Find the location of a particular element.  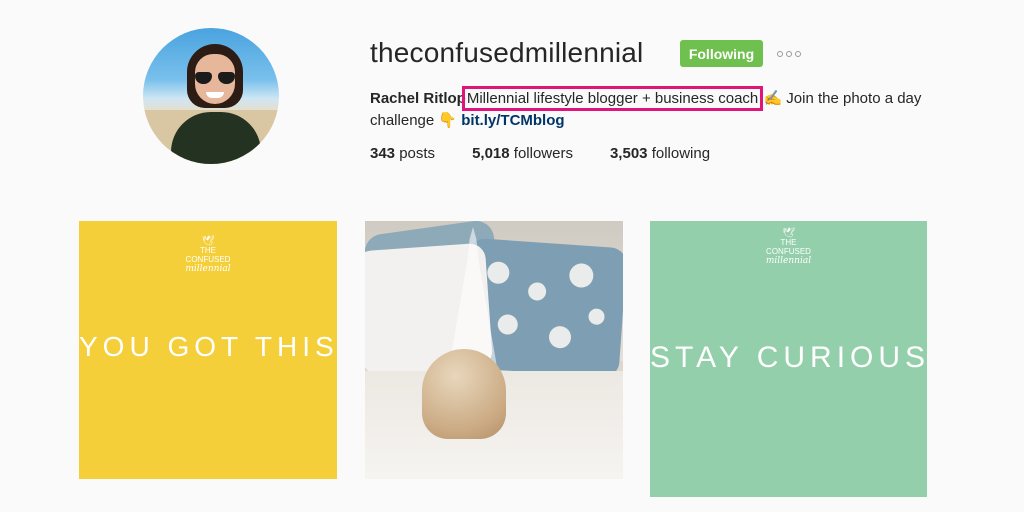

following-label: following is located at coordinates (681, 153).